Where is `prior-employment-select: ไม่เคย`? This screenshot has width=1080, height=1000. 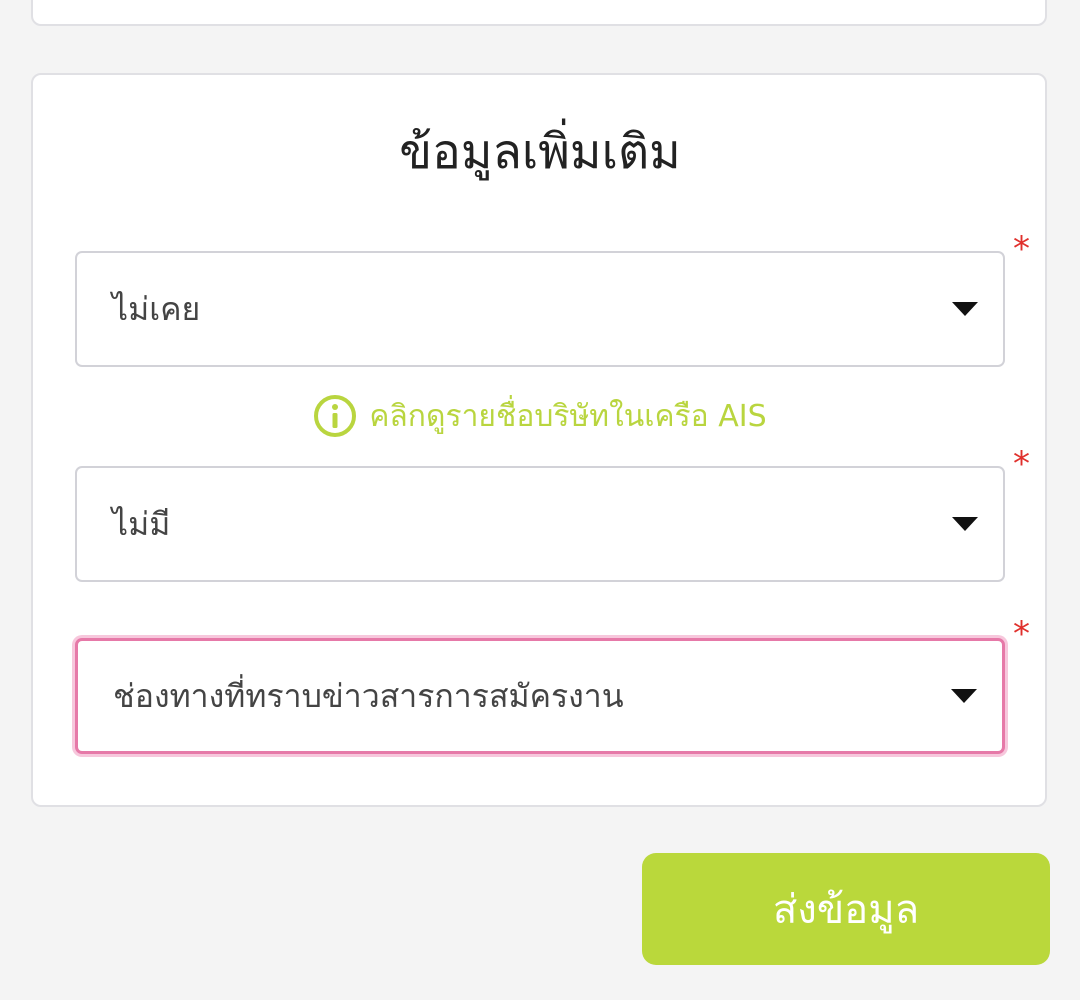 prior-employment-select: ไม่เคย is located at coordinates (540, 309).